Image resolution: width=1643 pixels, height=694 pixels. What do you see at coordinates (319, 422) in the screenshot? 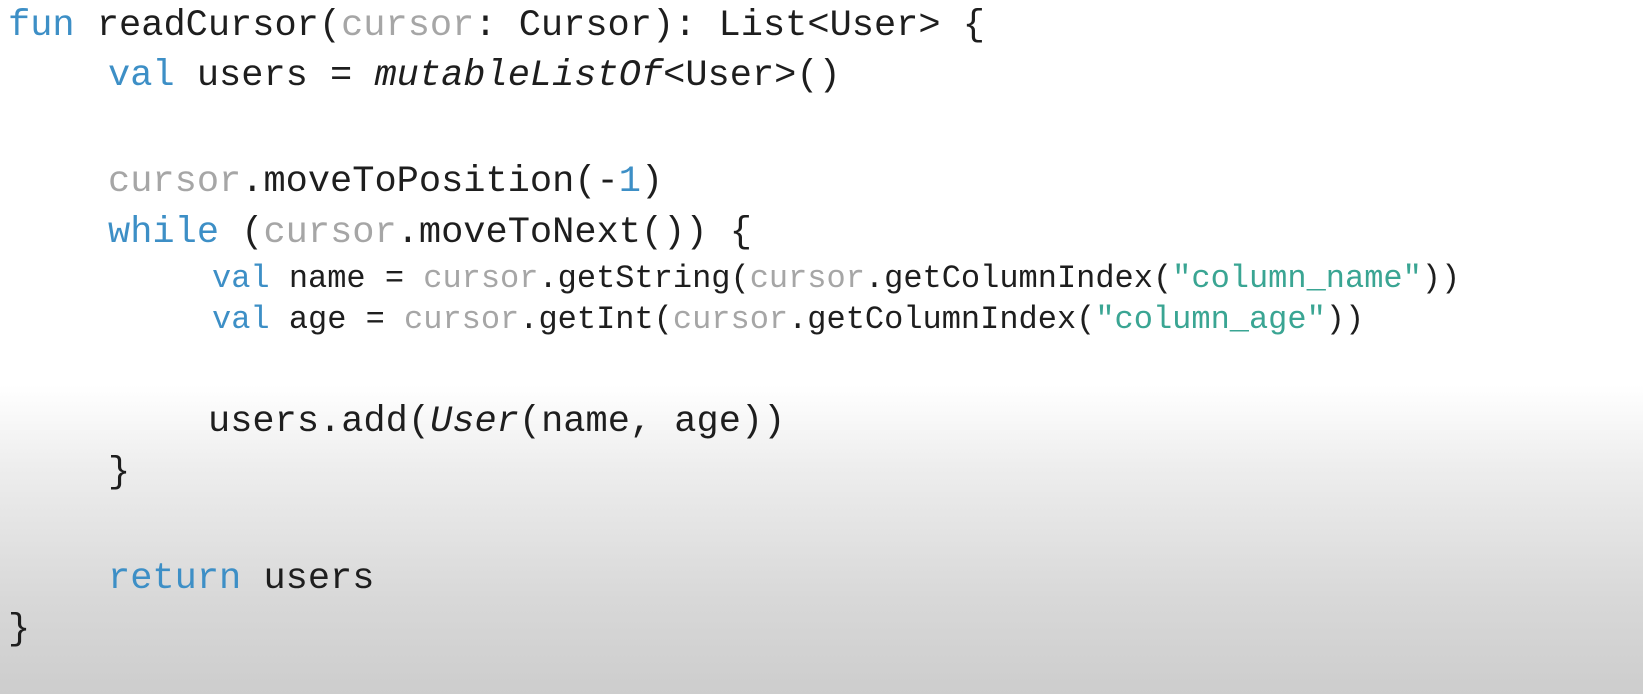
I see `call-users-add: users.add(` at bounding box center [319, 422].